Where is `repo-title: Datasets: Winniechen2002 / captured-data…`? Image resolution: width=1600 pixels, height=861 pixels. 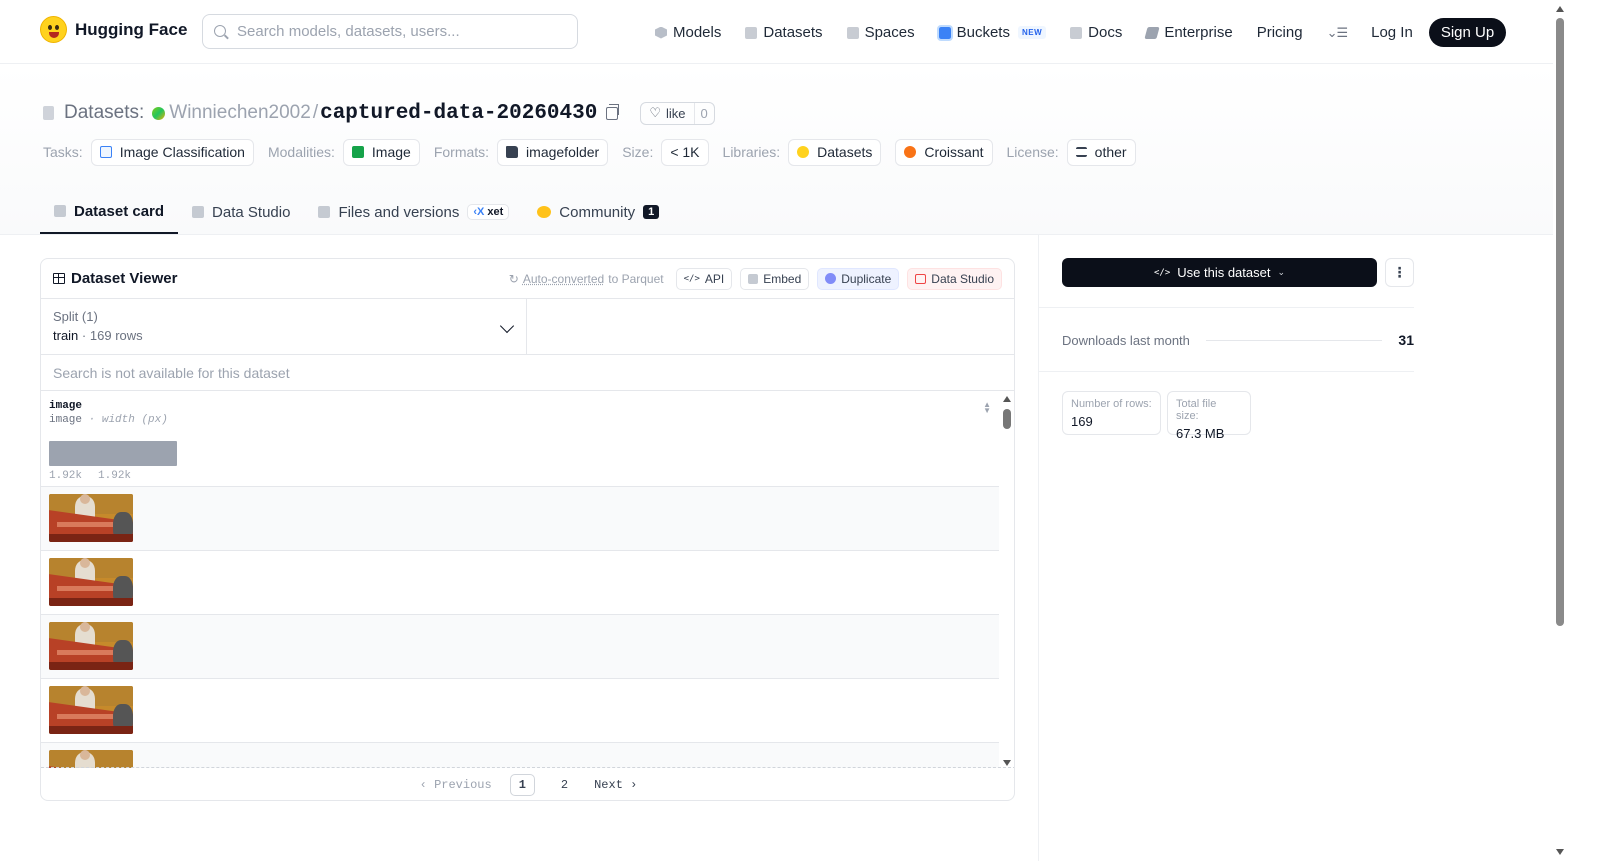 repo-title: Datasets: Winniechen2002 / captured-data… is located at coordinates (379, 113).